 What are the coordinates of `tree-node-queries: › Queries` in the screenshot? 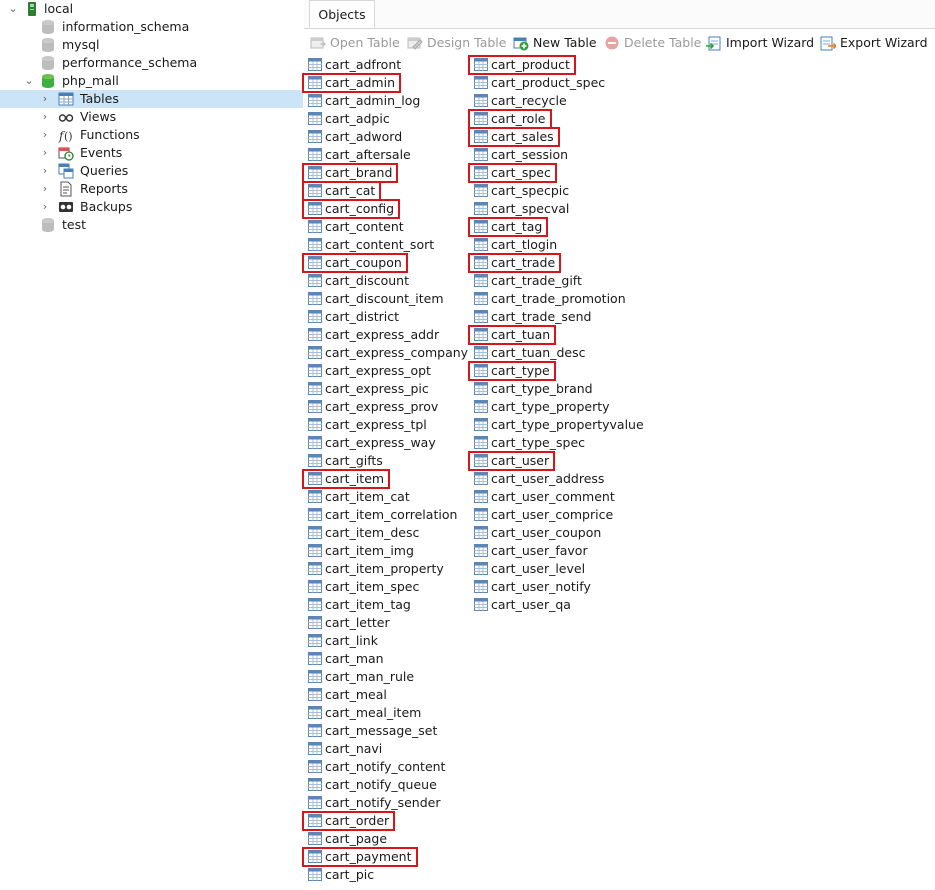 It's located at (151, 171).